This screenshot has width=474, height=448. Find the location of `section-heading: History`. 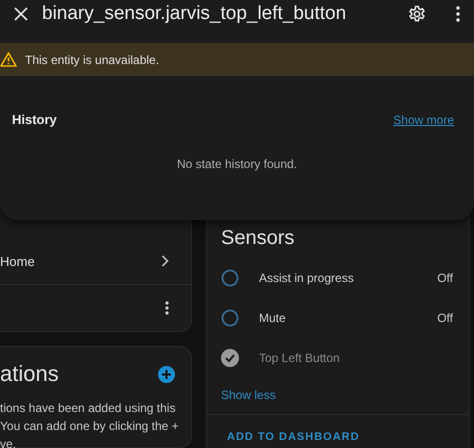

section-heading: History is located at coordinates (34, 119).